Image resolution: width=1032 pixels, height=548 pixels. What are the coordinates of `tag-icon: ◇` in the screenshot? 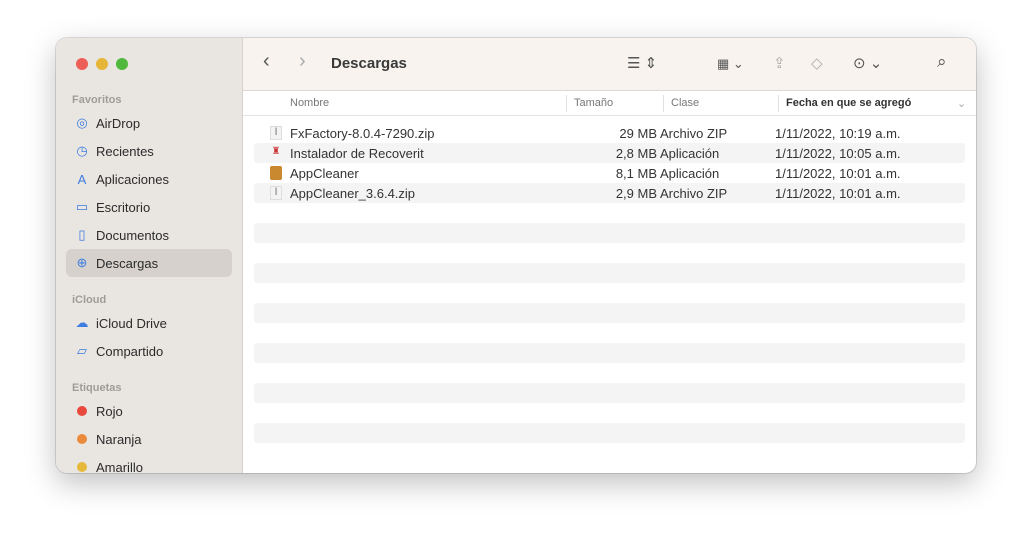 It's located at (817, 63).